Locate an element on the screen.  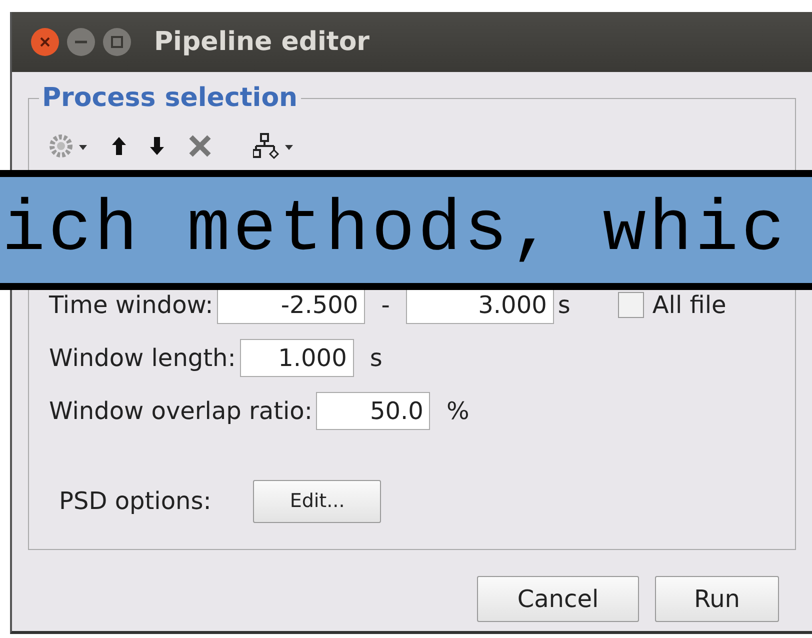
field-label: Time window: is located at coordinates (131, 305).